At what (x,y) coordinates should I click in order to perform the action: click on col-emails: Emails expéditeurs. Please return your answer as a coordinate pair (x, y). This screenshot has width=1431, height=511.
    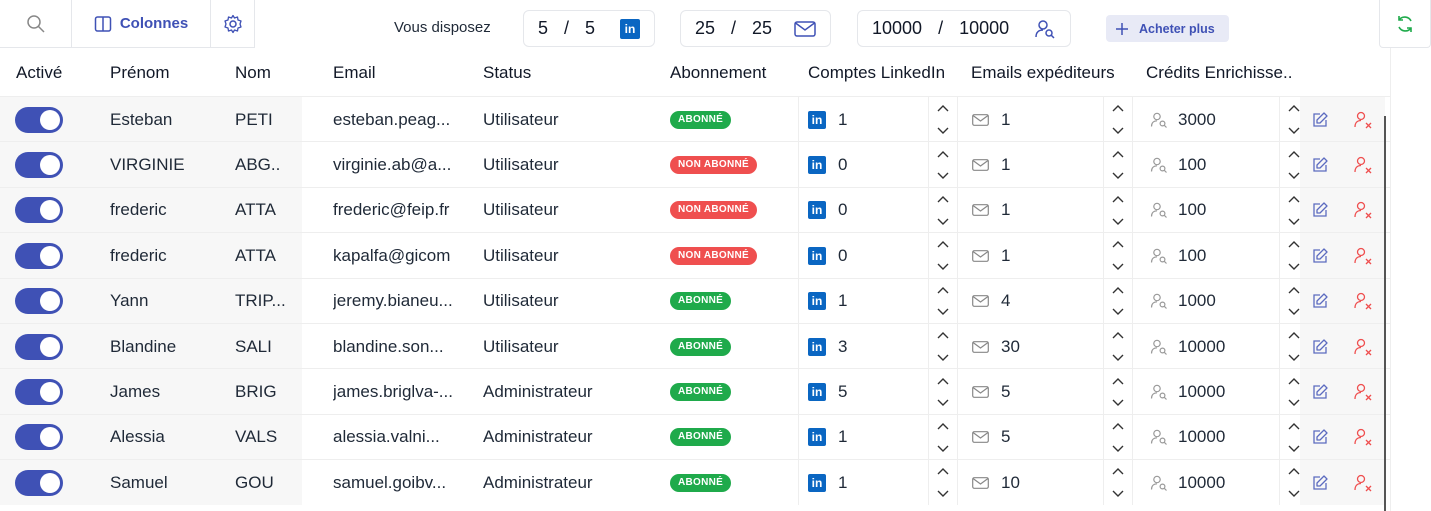
    Looking at the image, I should click on (1043, 73).